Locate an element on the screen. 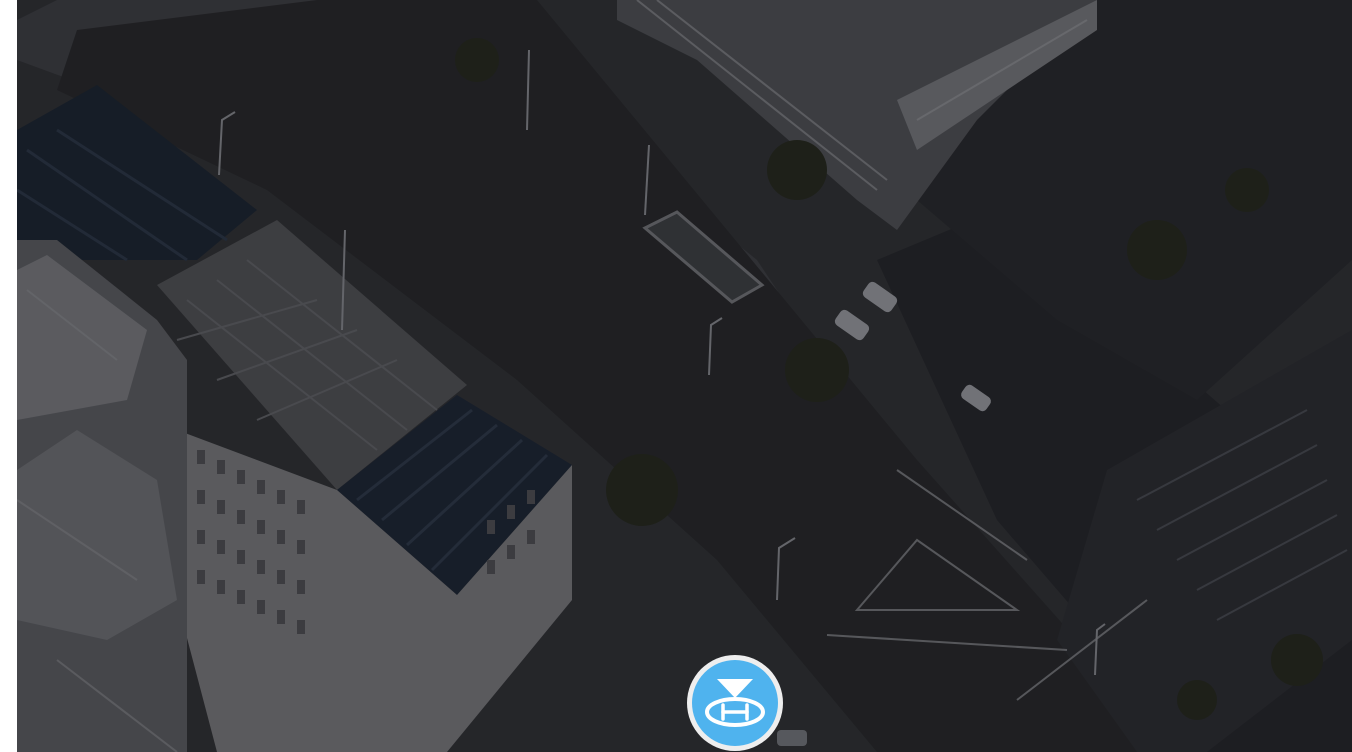 The image size is (1352, 752). drone-landing-helipad-icon is located at coordinates (735, 703).